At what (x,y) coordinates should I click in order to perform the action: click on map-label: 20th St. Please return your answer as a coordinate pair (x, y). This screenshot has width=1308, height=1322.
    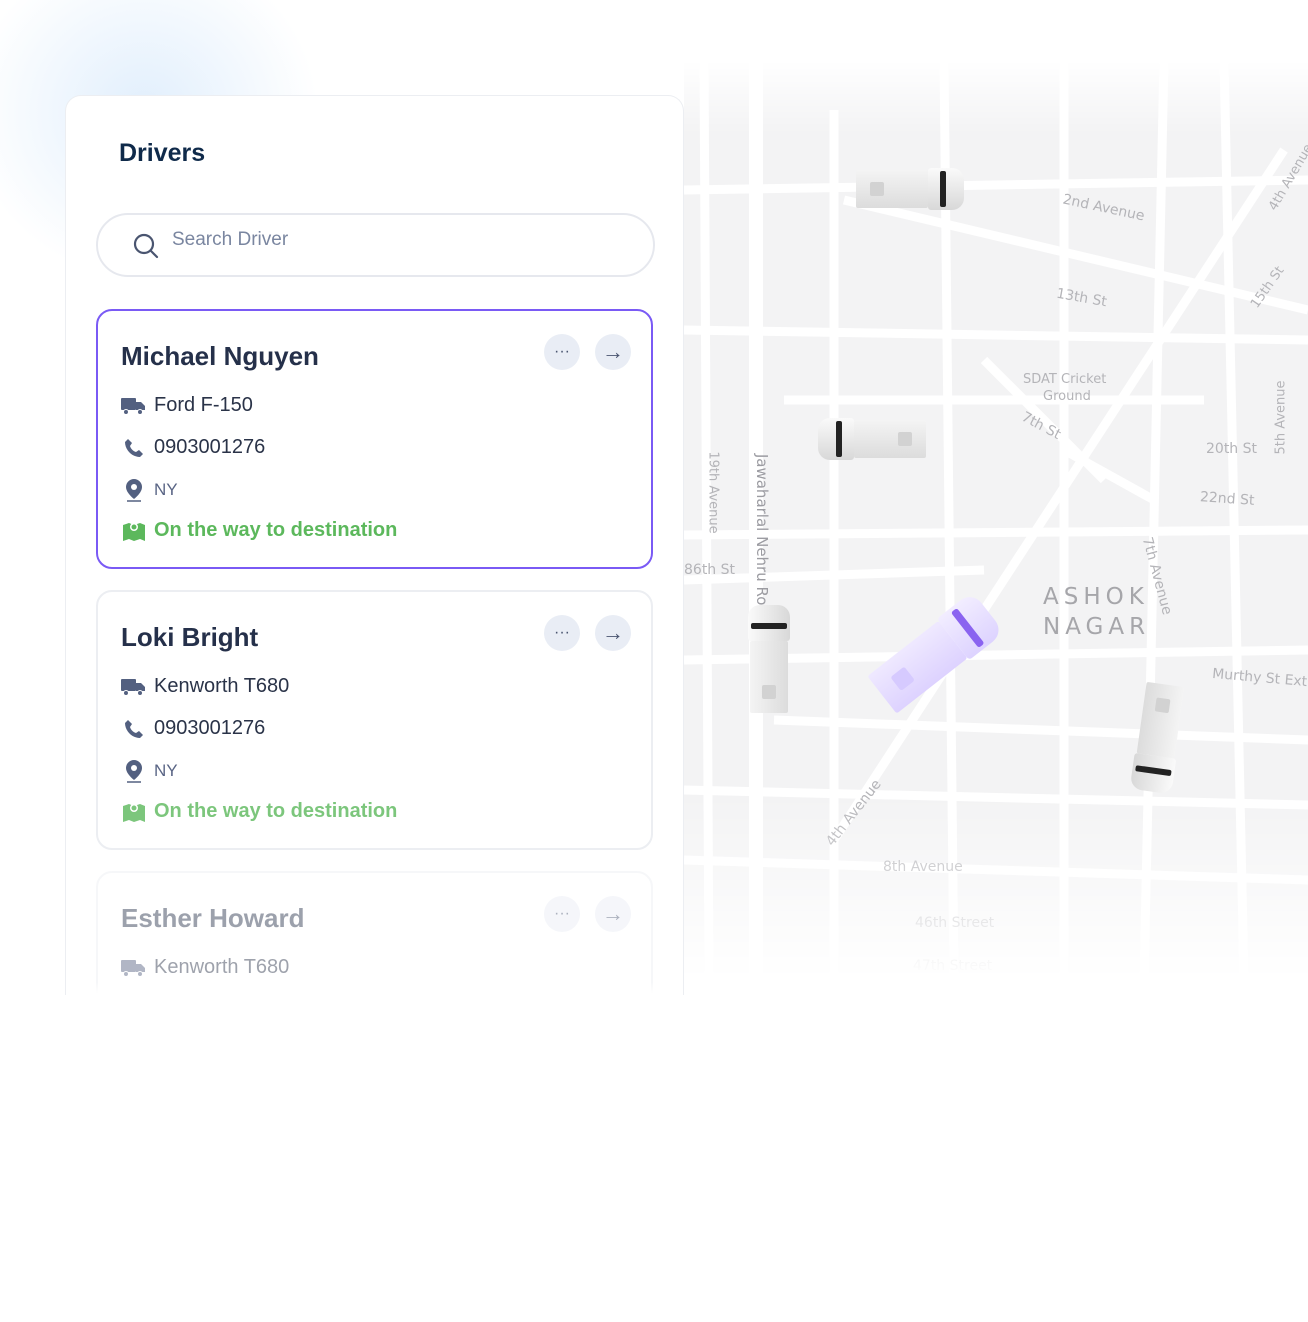
    Looking at the image, I should click on (1232, 449).